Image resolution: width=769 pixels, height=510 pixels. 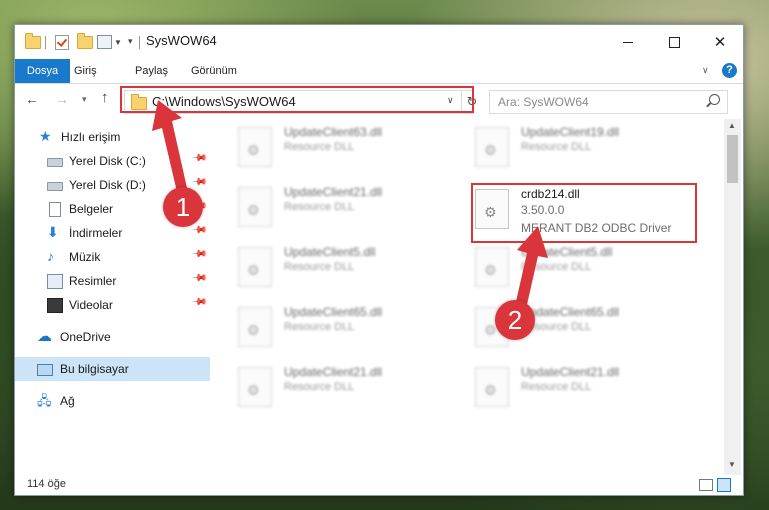 What do you see at coordinates (62, 42) in the screenshot?
I see `properties-check-icon` at bounding box center [62, 42].